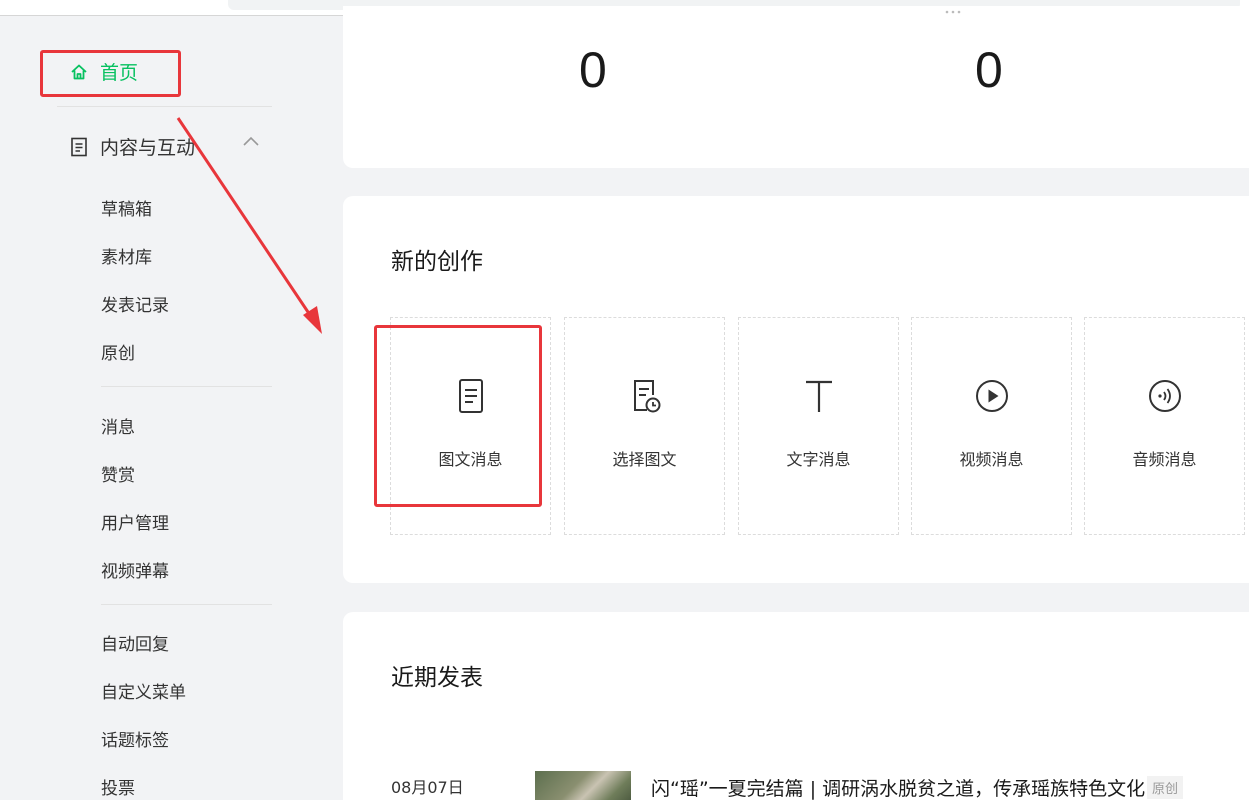 The width and height of the screenshot is (1249, 800). I want to click on sidebar-item-voting: 投票, so click(118, 786).